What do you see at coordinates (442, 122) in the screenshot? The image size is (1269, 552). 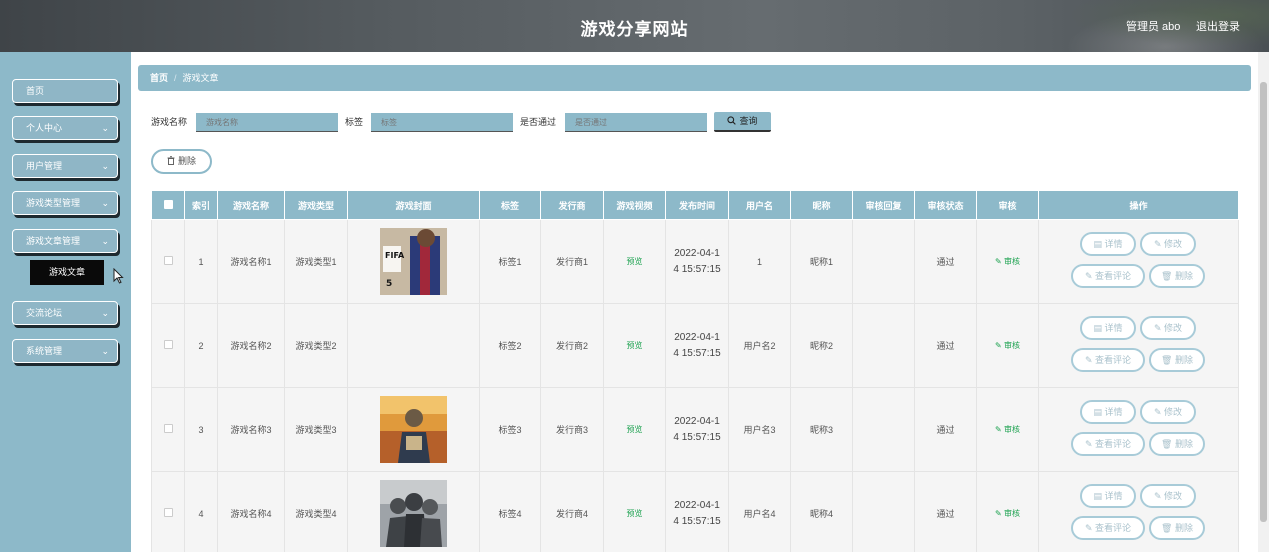 I see `tag-input` at bounding box center [442, 122].